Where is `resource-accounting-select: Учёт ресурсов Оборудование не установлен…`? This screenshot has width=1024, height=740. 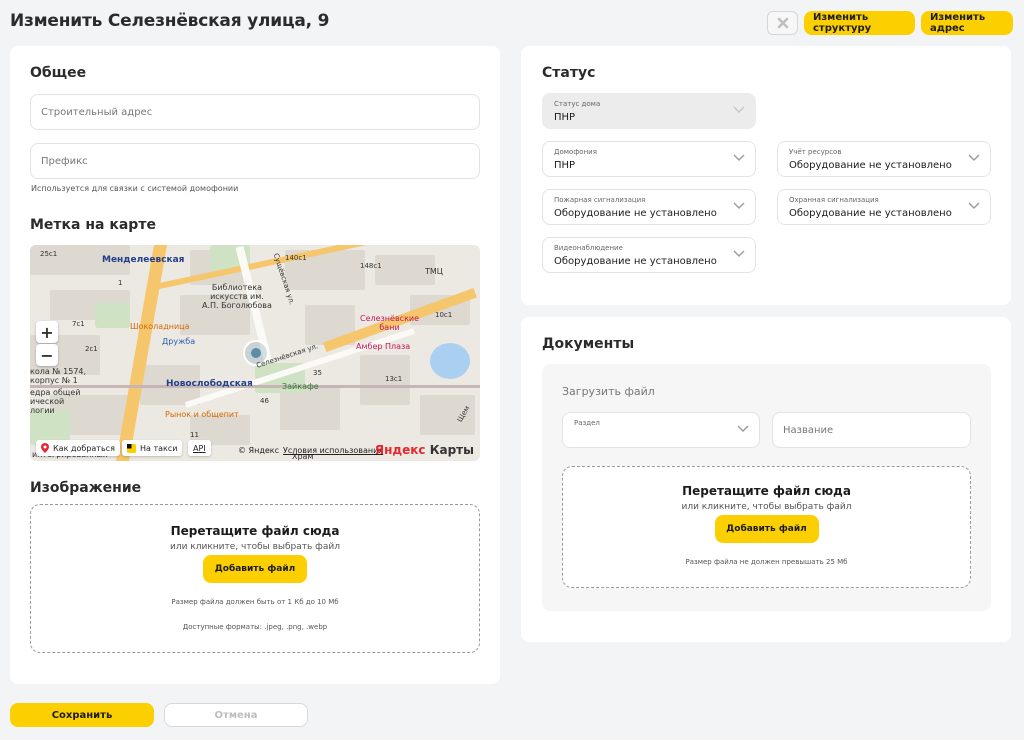 resource-accounting-select: Учёт ресурсов Оборудование не установлен… is located at coordinates (884, 159).